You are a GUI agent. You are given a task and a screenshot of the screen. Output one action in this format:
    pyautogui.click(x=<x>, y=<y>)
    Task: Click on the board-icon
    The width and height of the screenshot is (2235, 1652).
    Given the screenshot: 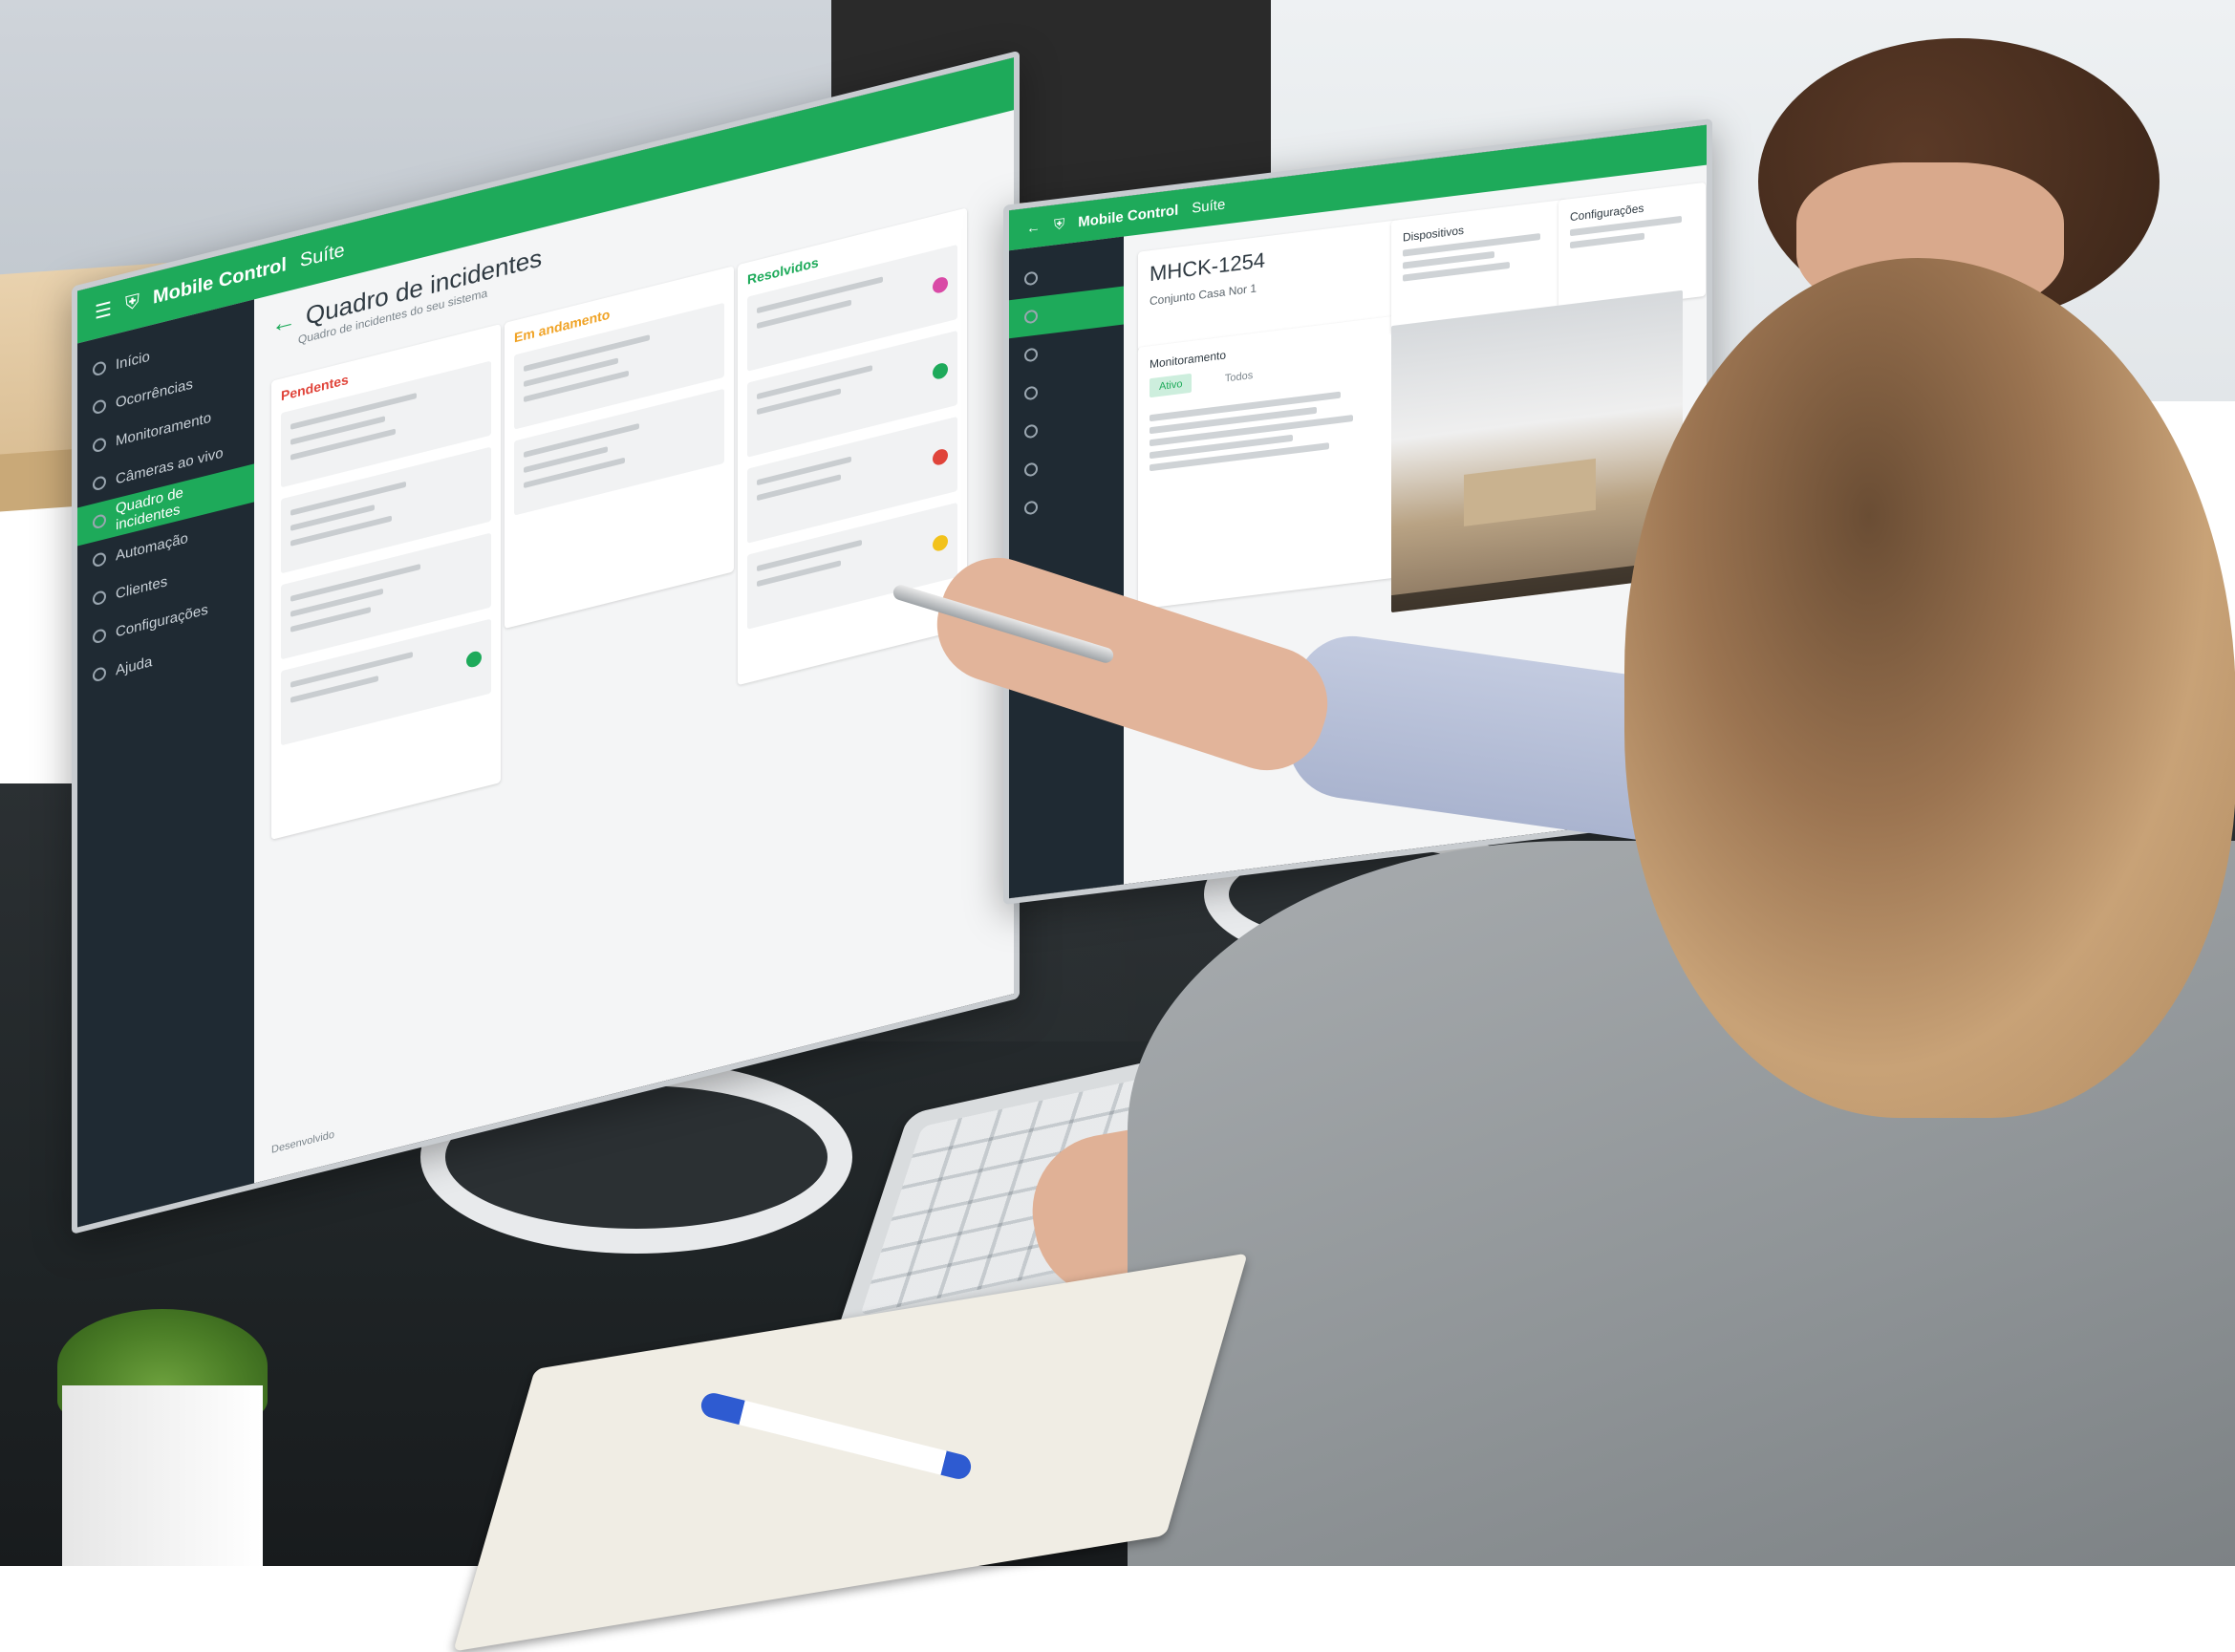 What is the action you would take?
    pyautogui.click(x=99, y=521)
    